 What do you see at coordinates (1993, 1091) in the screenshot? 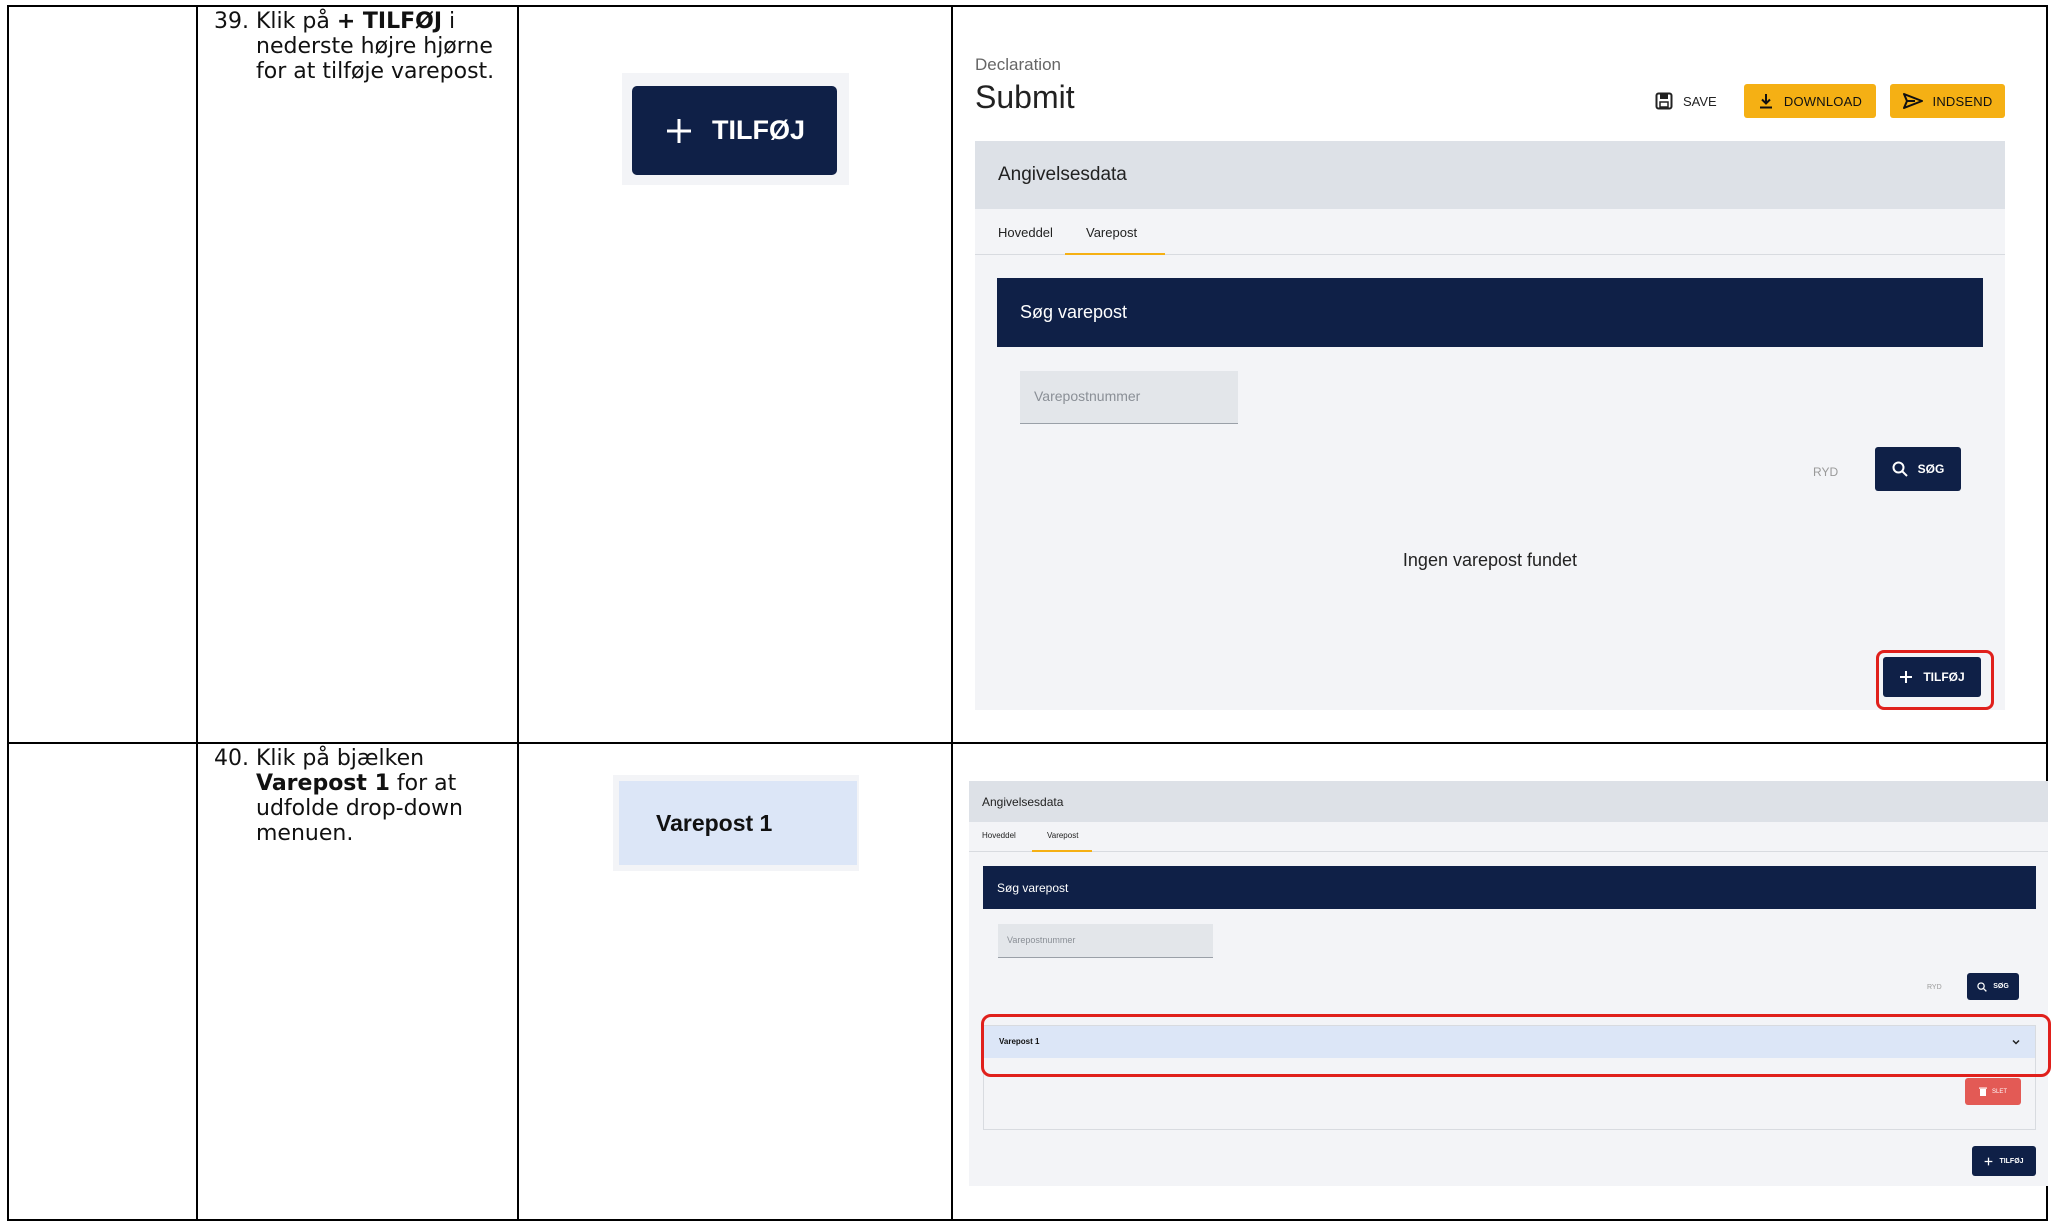
I see `delete-button: SLET` at bounding box center [1993, 1091].